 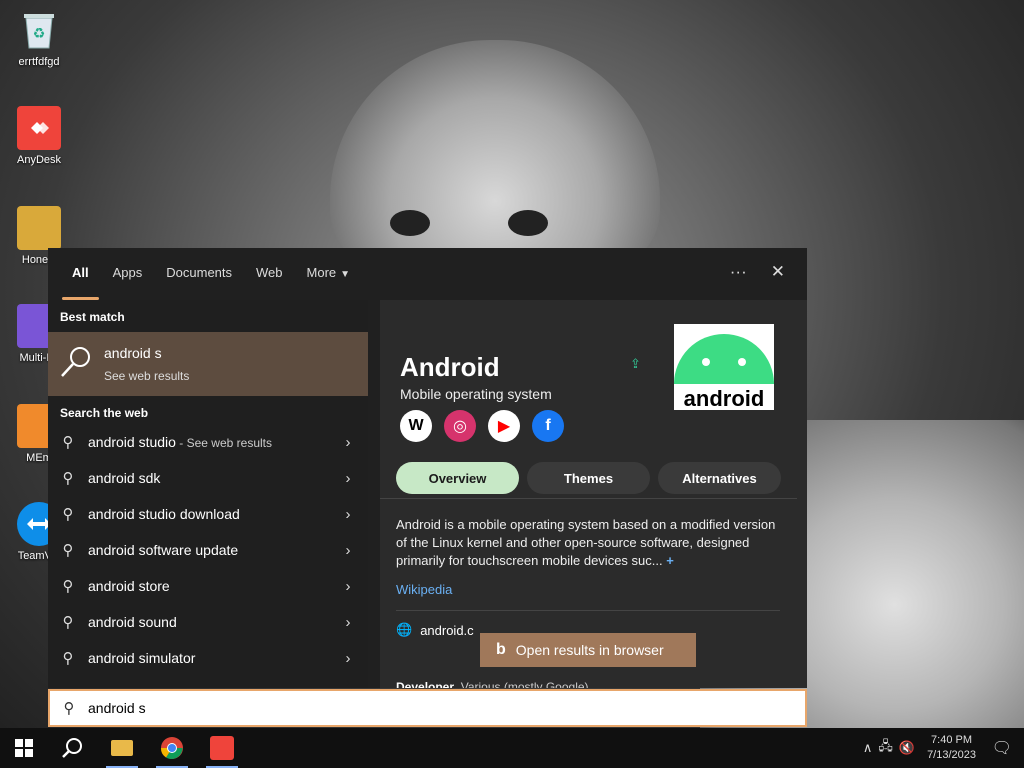 What do you see at coordinates (104, 413) in the screenshot?
I see `search-web-heading: Search the web` at bounding box center [104, 413].